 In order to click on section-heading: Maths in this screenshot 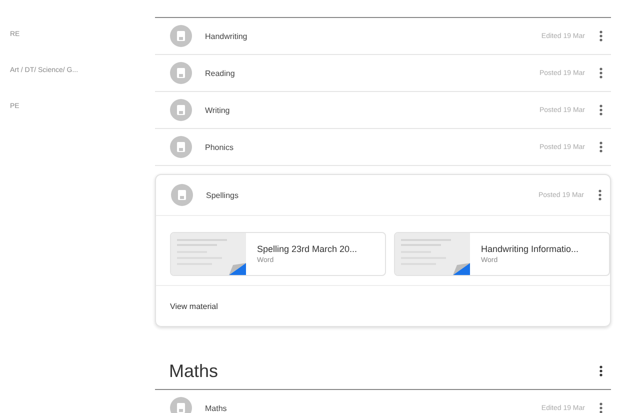, I will do `click(193, 371)`.